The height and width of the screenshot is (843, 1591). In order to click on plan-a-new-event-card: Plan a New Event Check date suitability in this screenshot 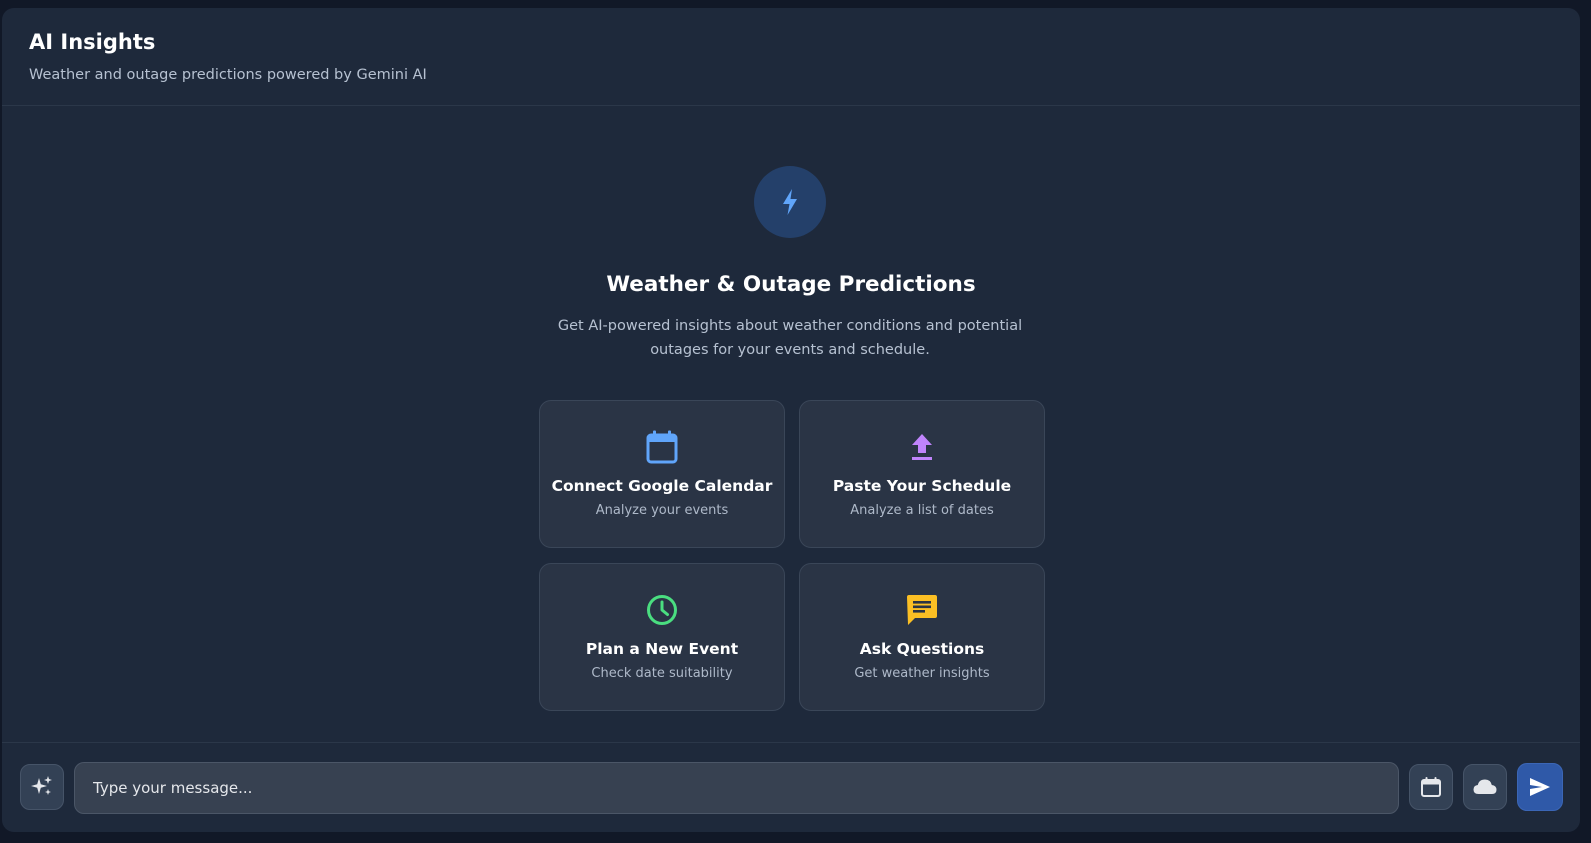, I will do `click(662, 637)`.